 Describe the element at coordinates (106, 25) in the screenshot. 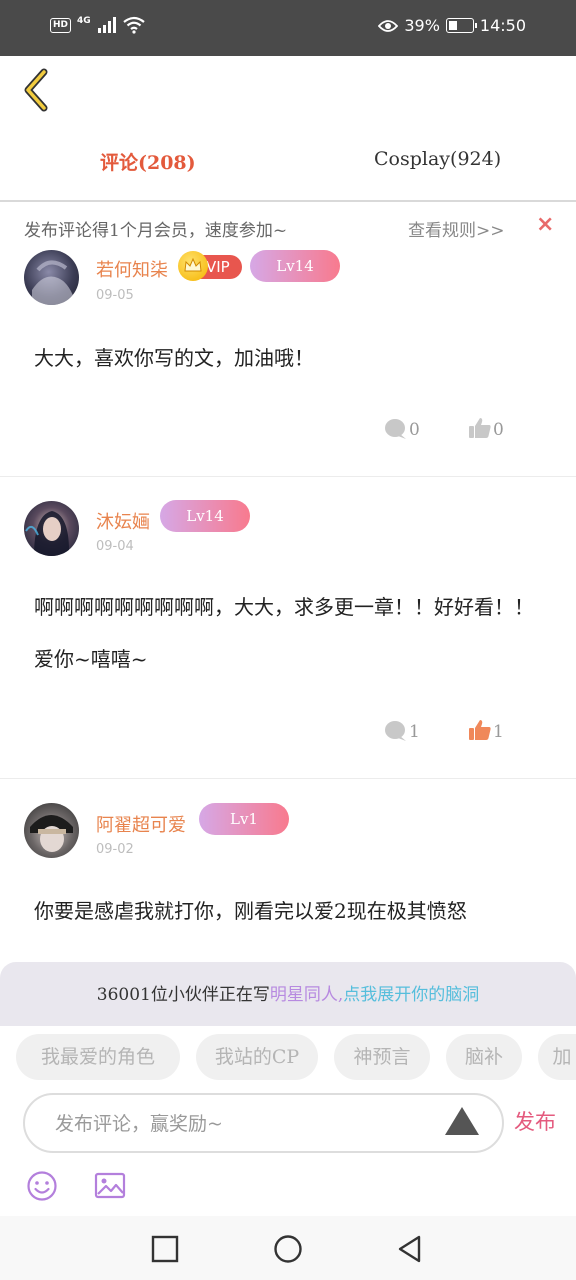

I see `signal-icon` at that location.